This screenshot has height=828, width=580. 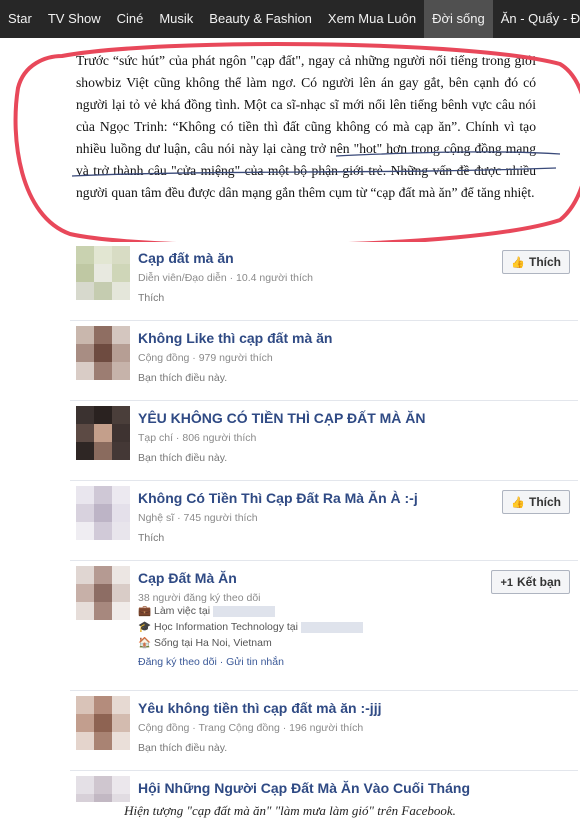 What do you see at coordinates (226, 278) in the screenshot?
I see `result-subtitle: Diễn viên/Đạo diễn · 10.4 người thích` at bounding box center [226, 278].